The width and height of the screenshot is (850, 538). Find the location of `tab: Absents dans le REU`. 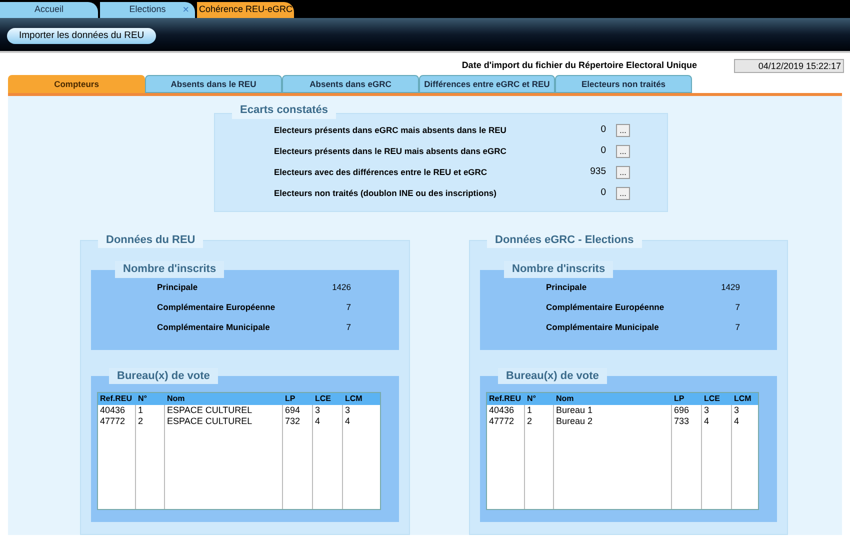

tab: Absents dans le REU is located at coordinates (213, 84).